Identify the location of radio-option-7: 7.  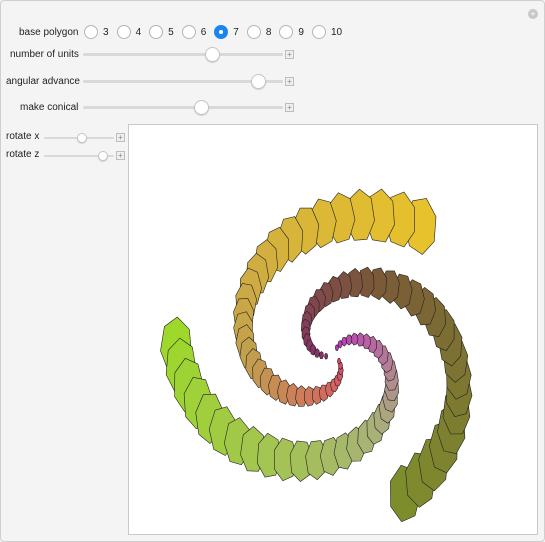
(226, 32).